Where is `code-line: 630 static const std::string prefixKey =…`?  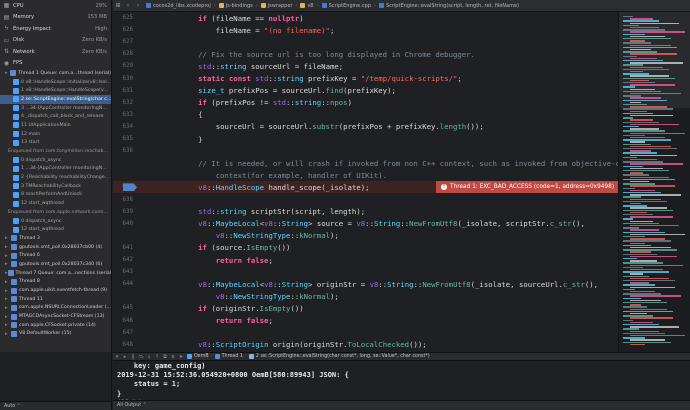
code-line: 630 static const std::string prefixKey =… is located at coordinates (365, 79).